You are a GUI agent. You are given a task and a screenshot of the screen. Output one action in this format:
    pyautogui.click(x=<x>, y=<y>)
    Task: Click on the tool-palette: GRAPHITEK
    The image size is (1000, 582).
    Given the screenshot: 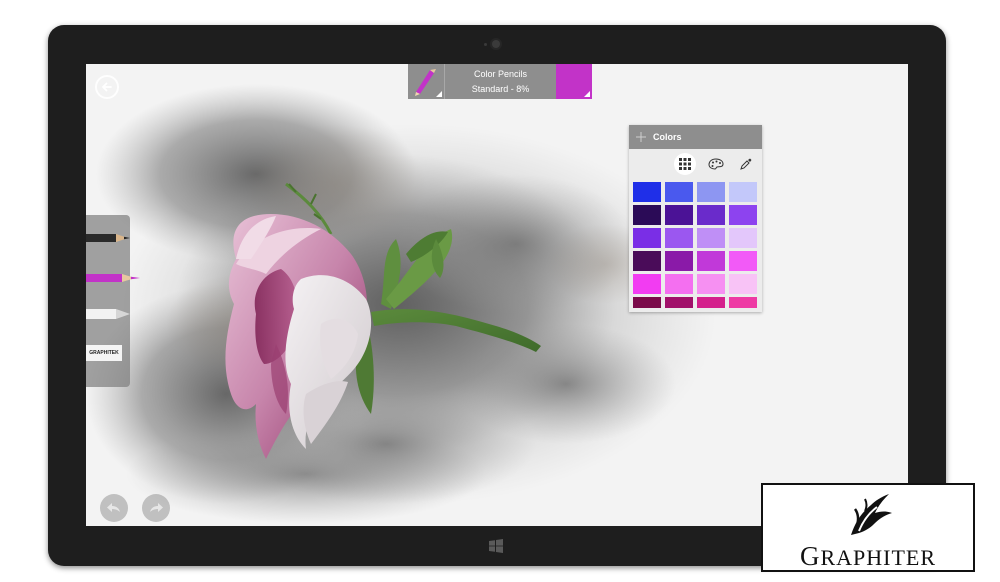 What is the action you would take?
    pyautogui.click(x=113, y=301)
    